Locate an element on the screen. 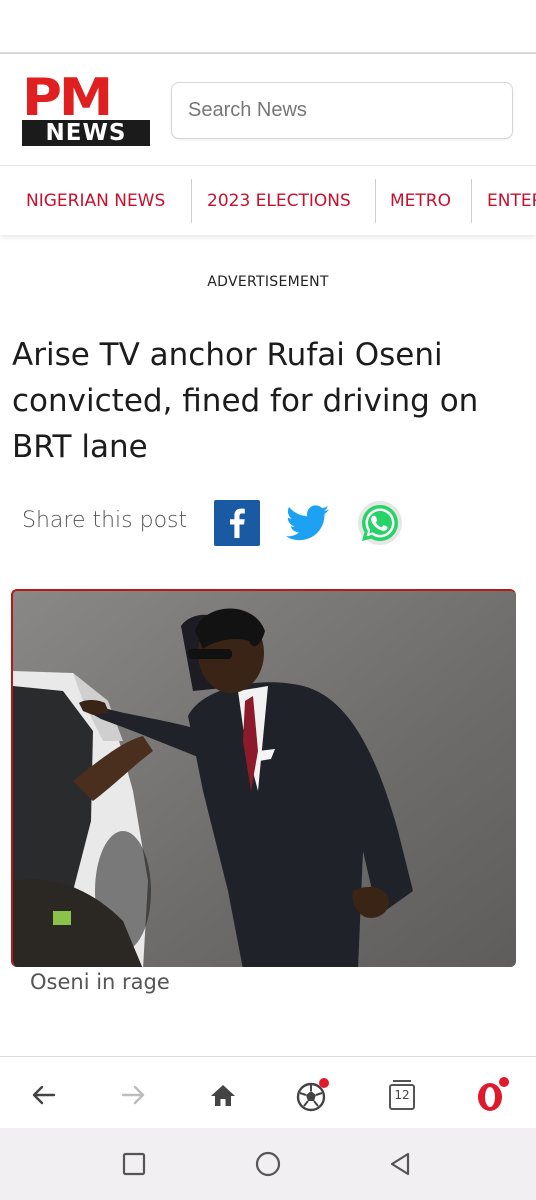  whatsapp-share-button is located at coordinates (380, 524).